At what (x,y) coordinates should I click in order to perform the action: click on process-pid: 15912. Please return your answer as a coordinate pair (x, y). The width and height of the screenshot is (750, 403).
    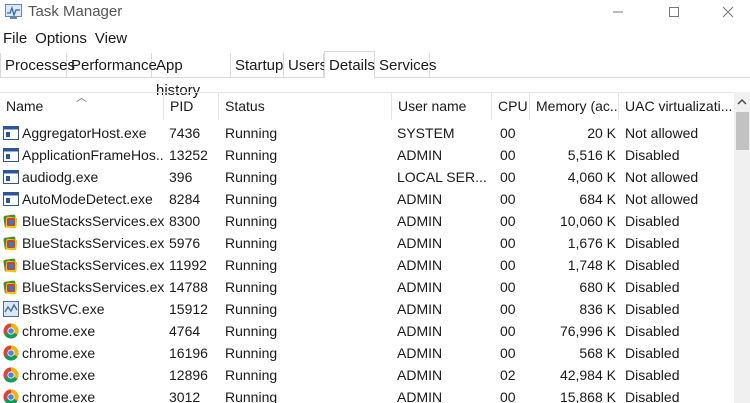
    Looking at the image, I should click on (188, 309).